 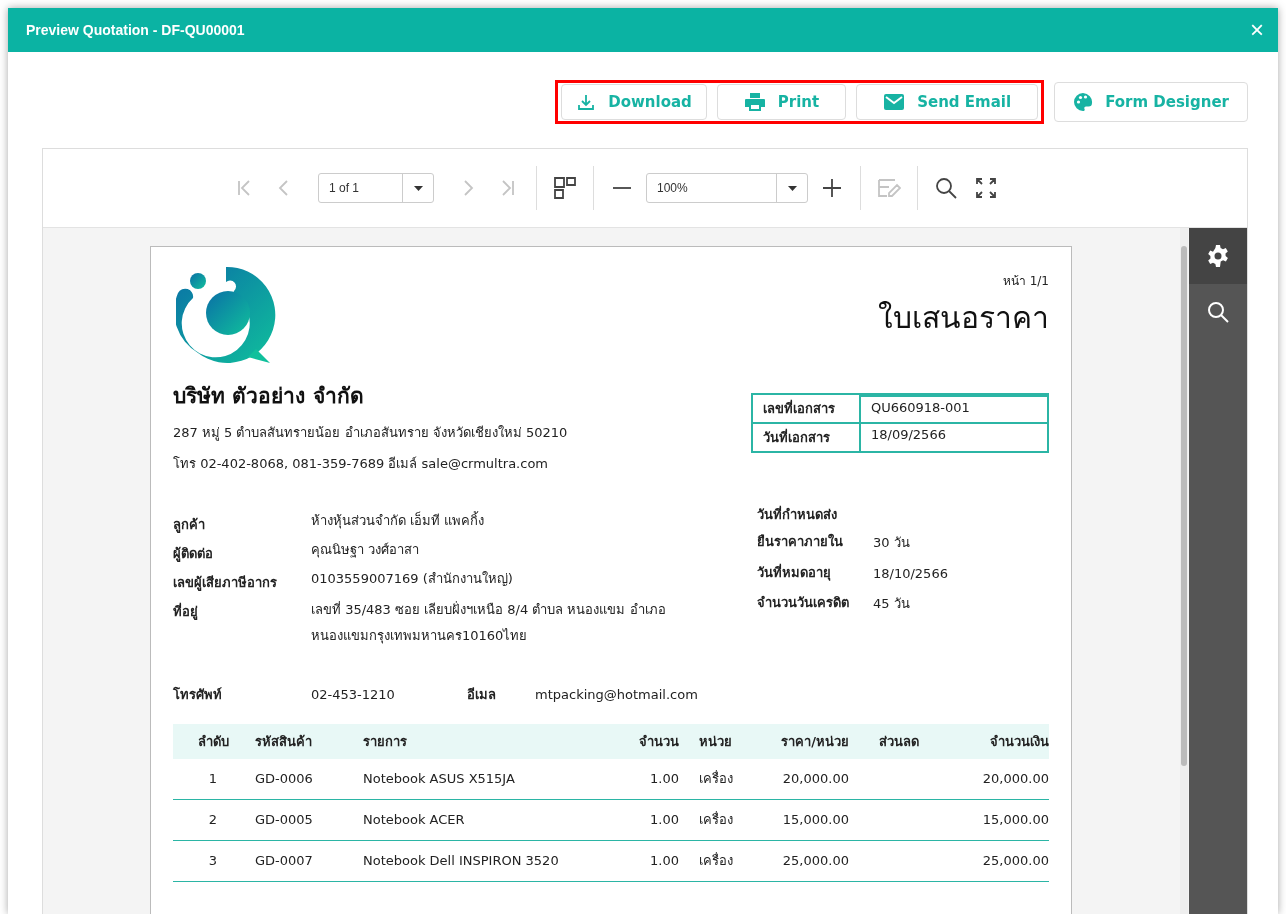 What do you see at coordinates (781, 102) in the screenshot?
I see `action-button: Print` at bounding box center [781, 102].